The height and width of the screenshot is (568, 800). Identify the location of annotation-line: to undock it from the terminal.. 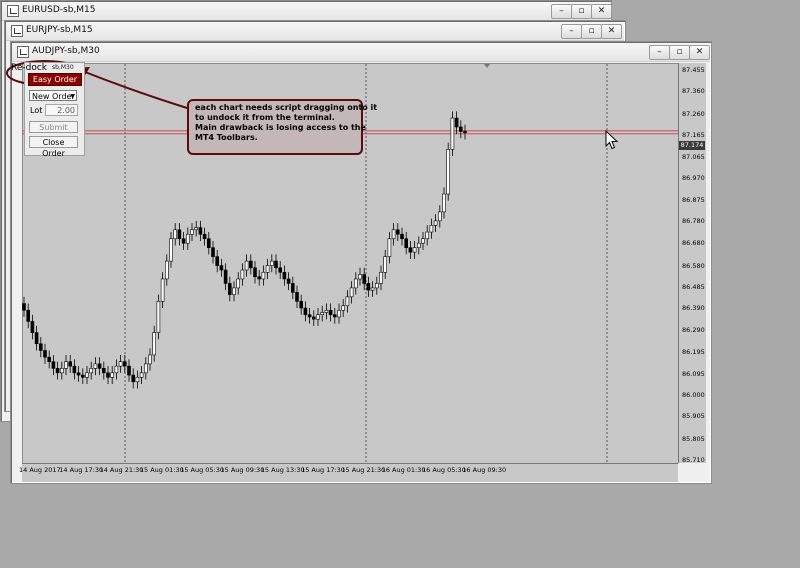
(265, 117).